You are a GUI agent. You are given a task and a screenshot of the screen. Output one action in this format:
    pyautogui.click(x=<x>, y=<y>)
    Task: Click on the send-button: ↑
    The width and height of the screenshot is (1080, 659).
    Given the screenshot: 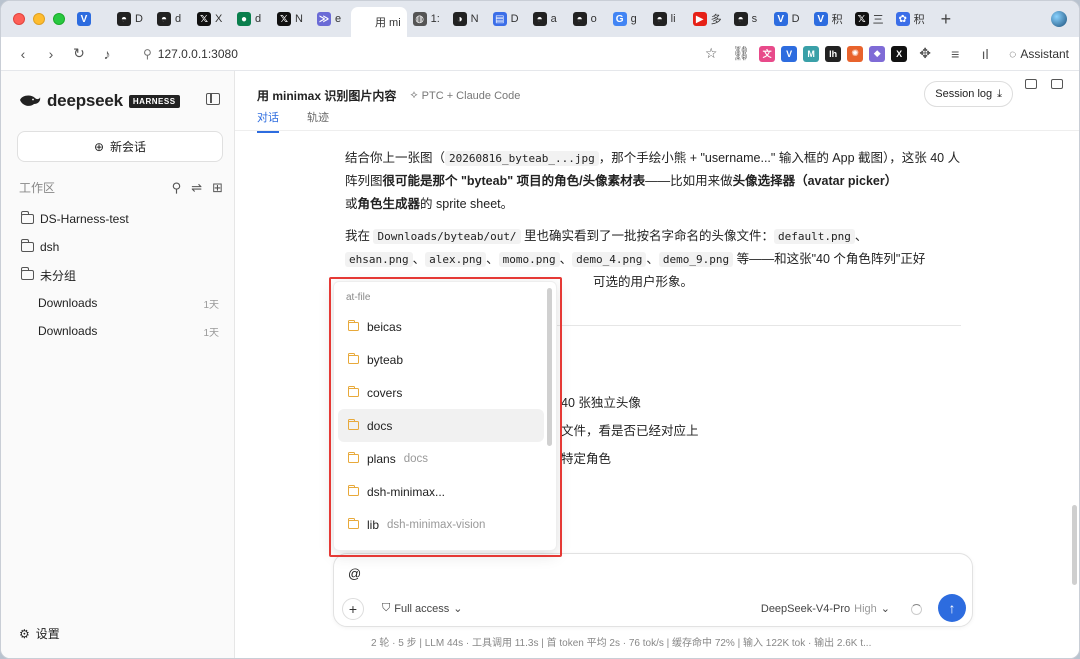 What is the action you would take?
    pyautogui.click(x=952, y=608)
    